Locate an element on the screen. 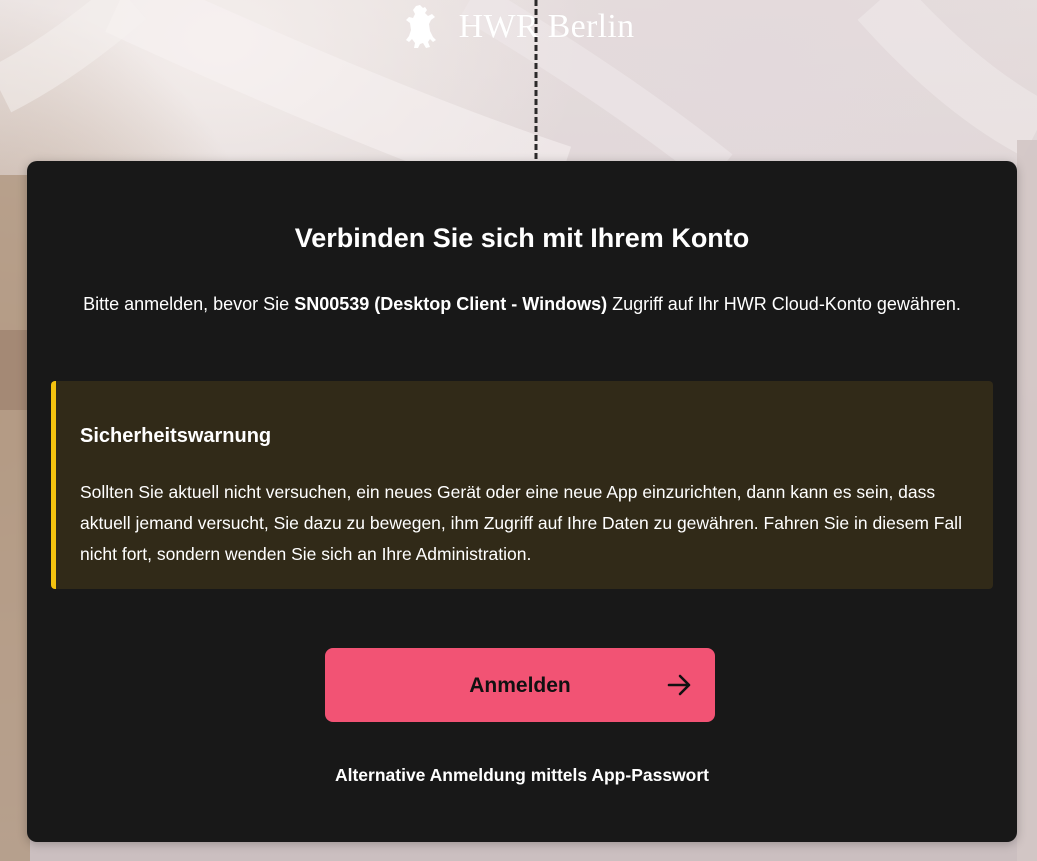 The image size is (1037, 861). client-name: SN00539 (Desktop Client - Windows) is located at coordinates (451, 304).